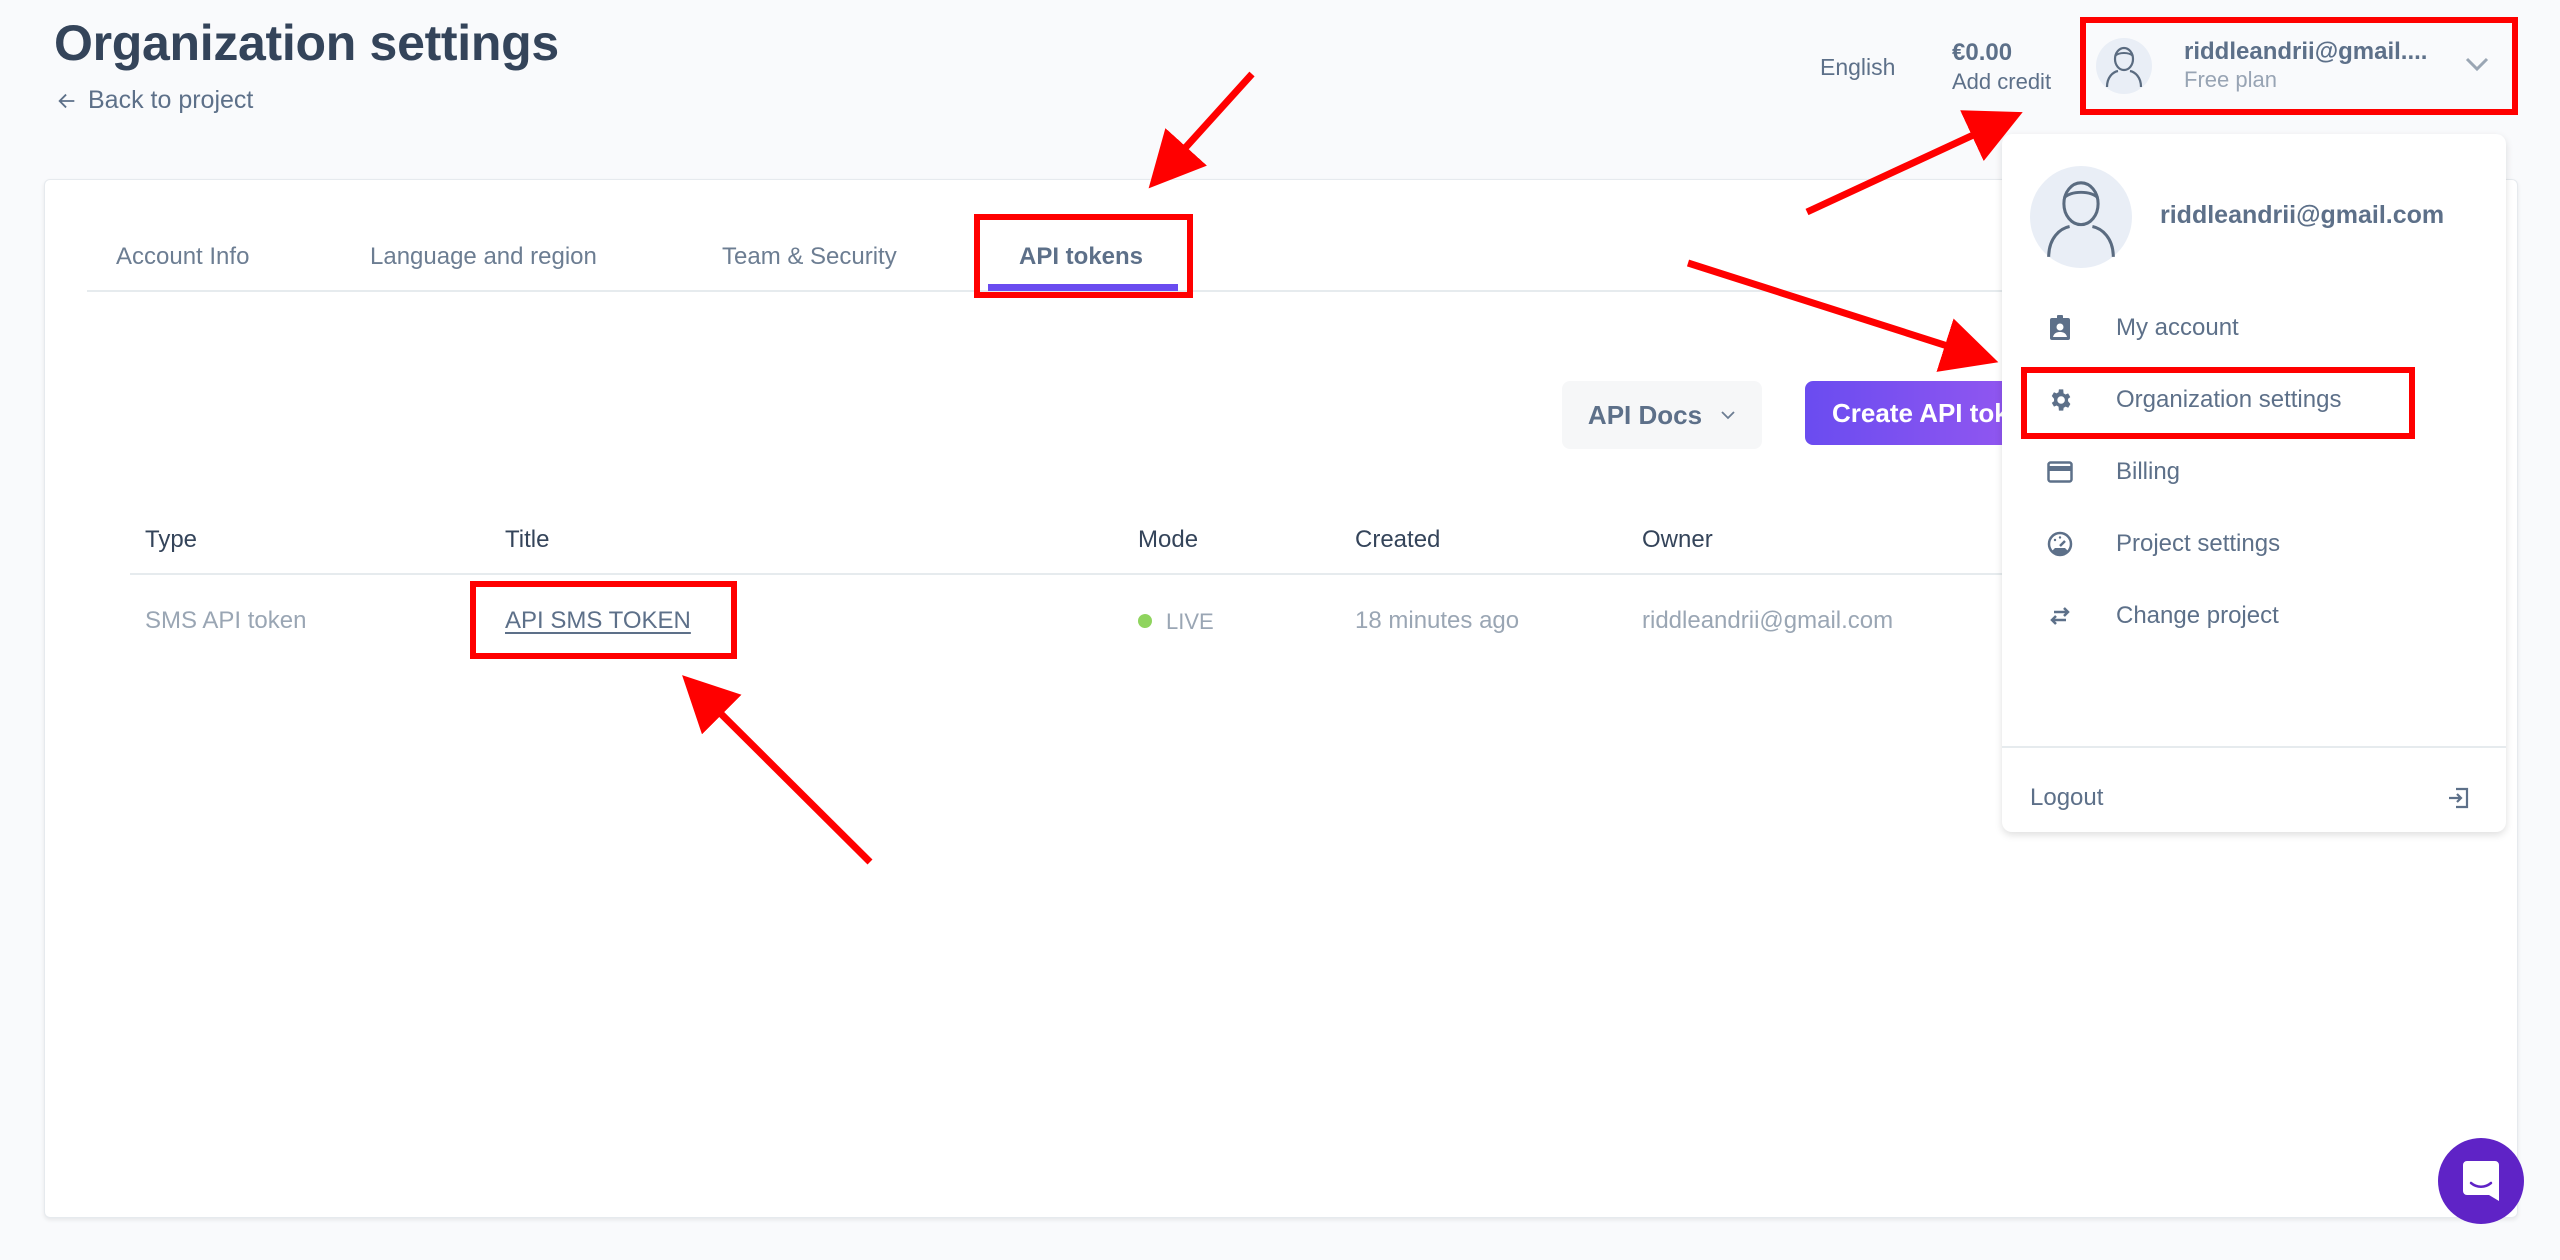 The height and width of the screenshot is (1260, 2560). Describe the element at coordinates (2060, 328) in the screenshot. I see `account-badge-icon` at that location.